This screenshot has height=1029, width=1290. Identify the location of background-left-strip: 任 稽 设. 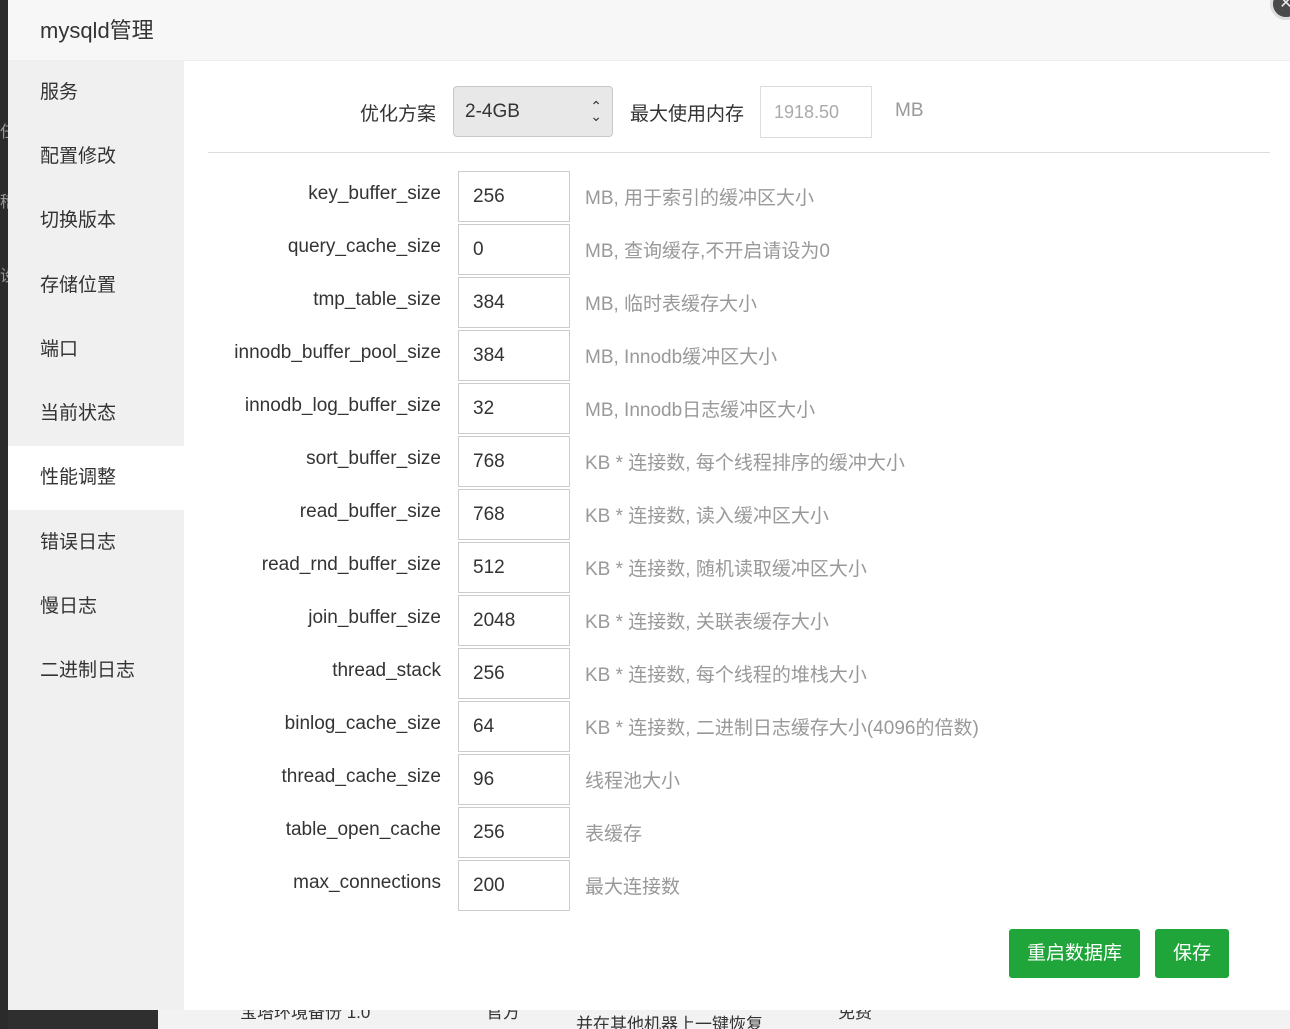
(4, 514).